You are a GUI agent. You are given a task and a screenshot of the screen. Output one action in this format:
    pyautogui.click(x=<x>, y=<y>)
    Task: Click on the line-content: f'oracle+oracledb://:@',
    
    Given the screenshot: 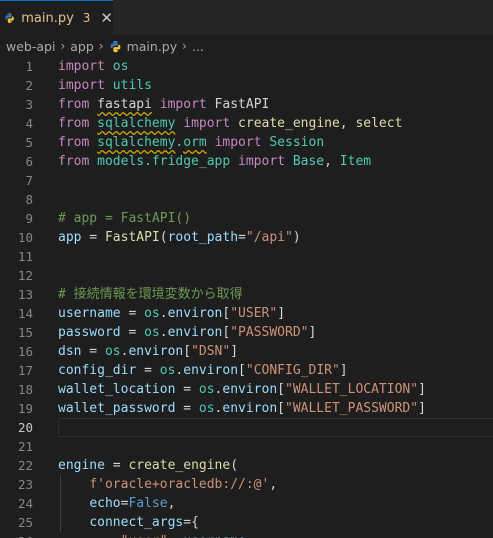 What is the action you would take?
    pyautogui.click(x=275, y=484)
    